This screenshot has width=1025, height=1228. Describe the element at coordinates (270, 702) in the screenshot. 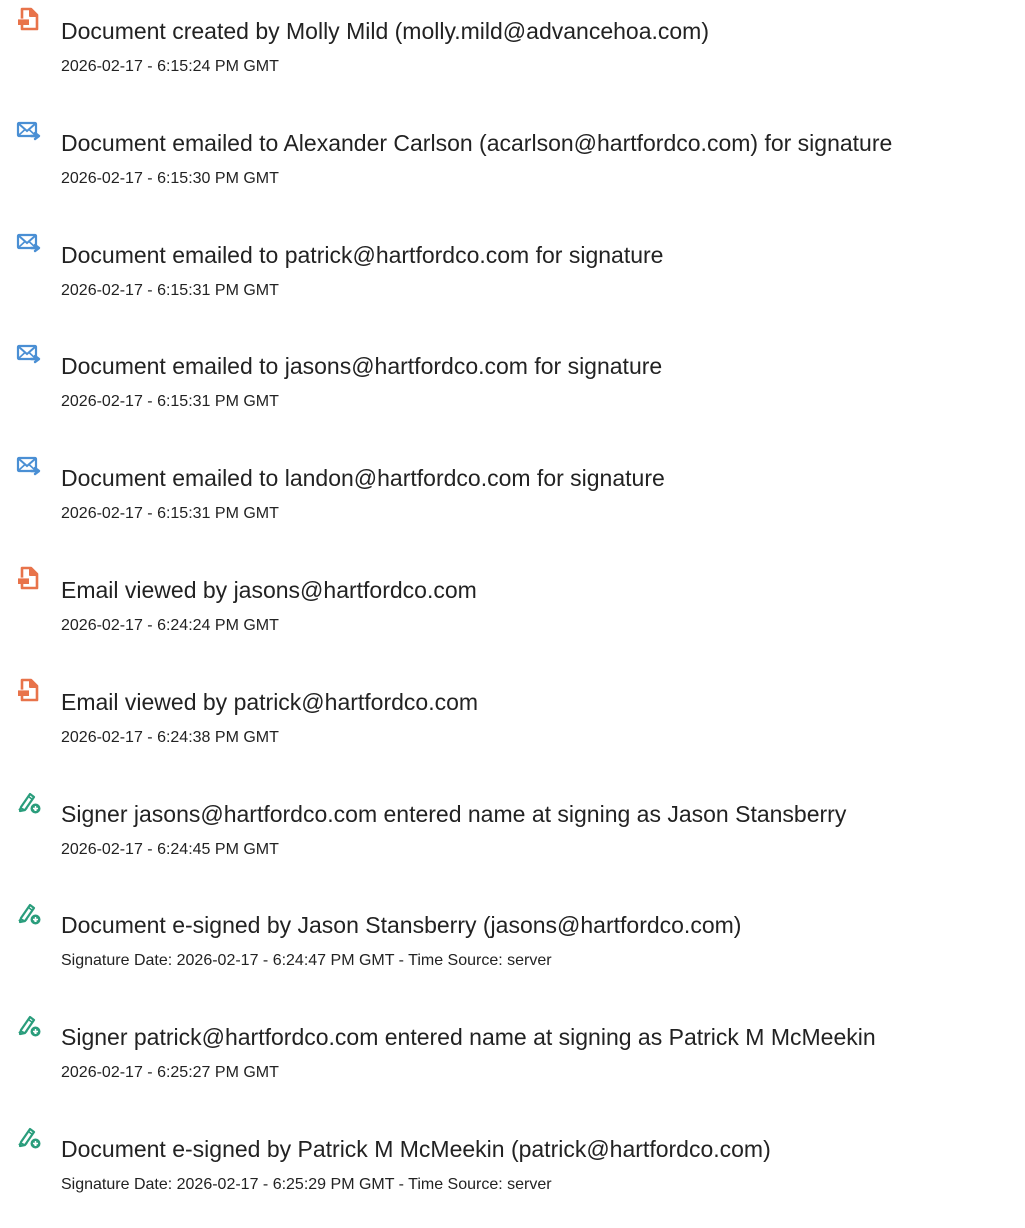

I see `event-title: Email viewed by patrick@hartfordco.com` at that location.